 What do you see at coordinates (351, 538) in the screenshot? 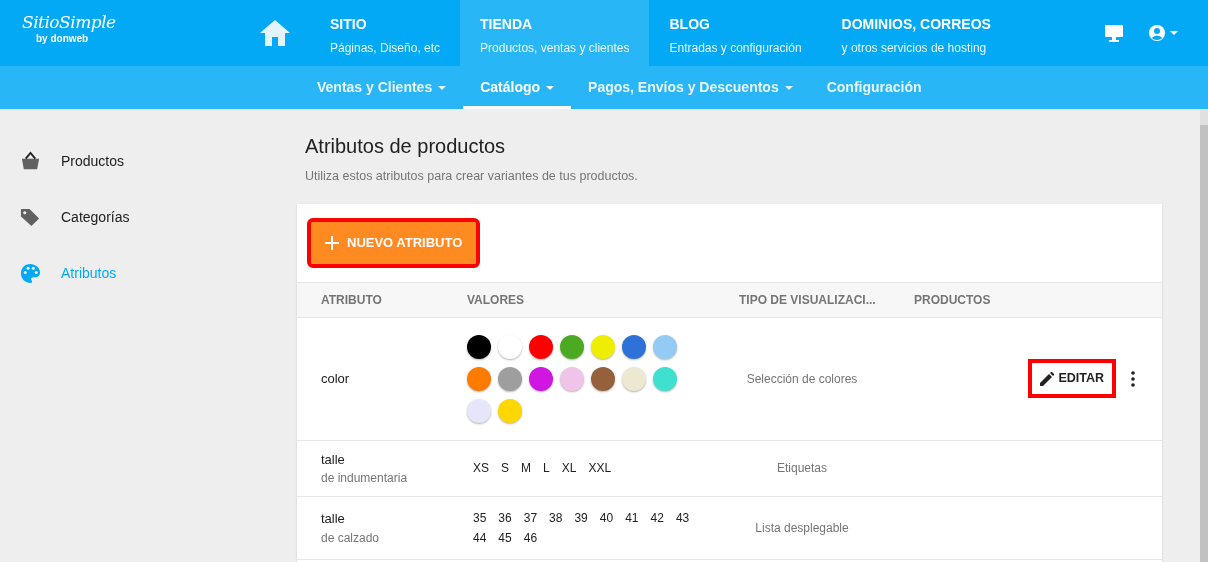
I see `attribute-detail: de calzado` at bounding box center [351, 538].